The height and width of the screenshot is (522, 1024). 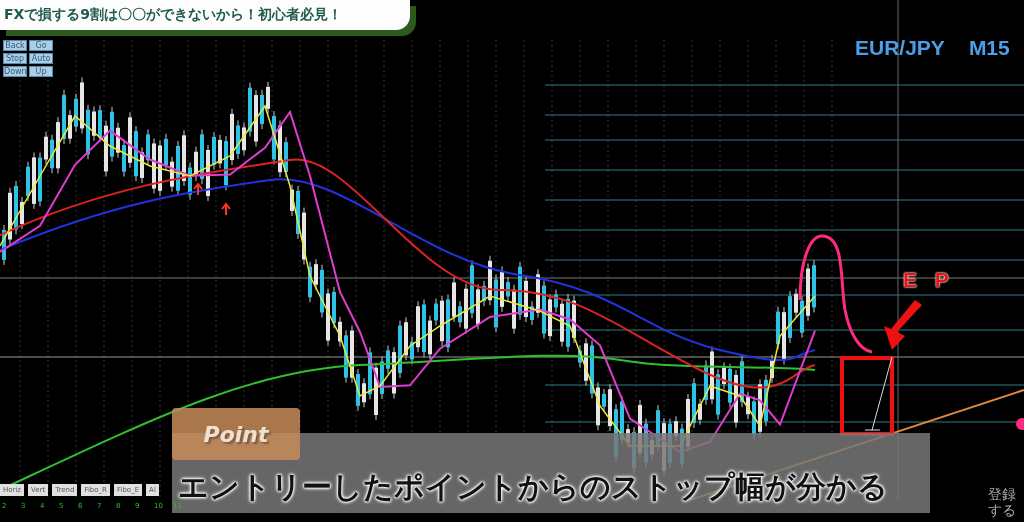 I want to click on entry-point-label: E P, so click(x=929, y=280).